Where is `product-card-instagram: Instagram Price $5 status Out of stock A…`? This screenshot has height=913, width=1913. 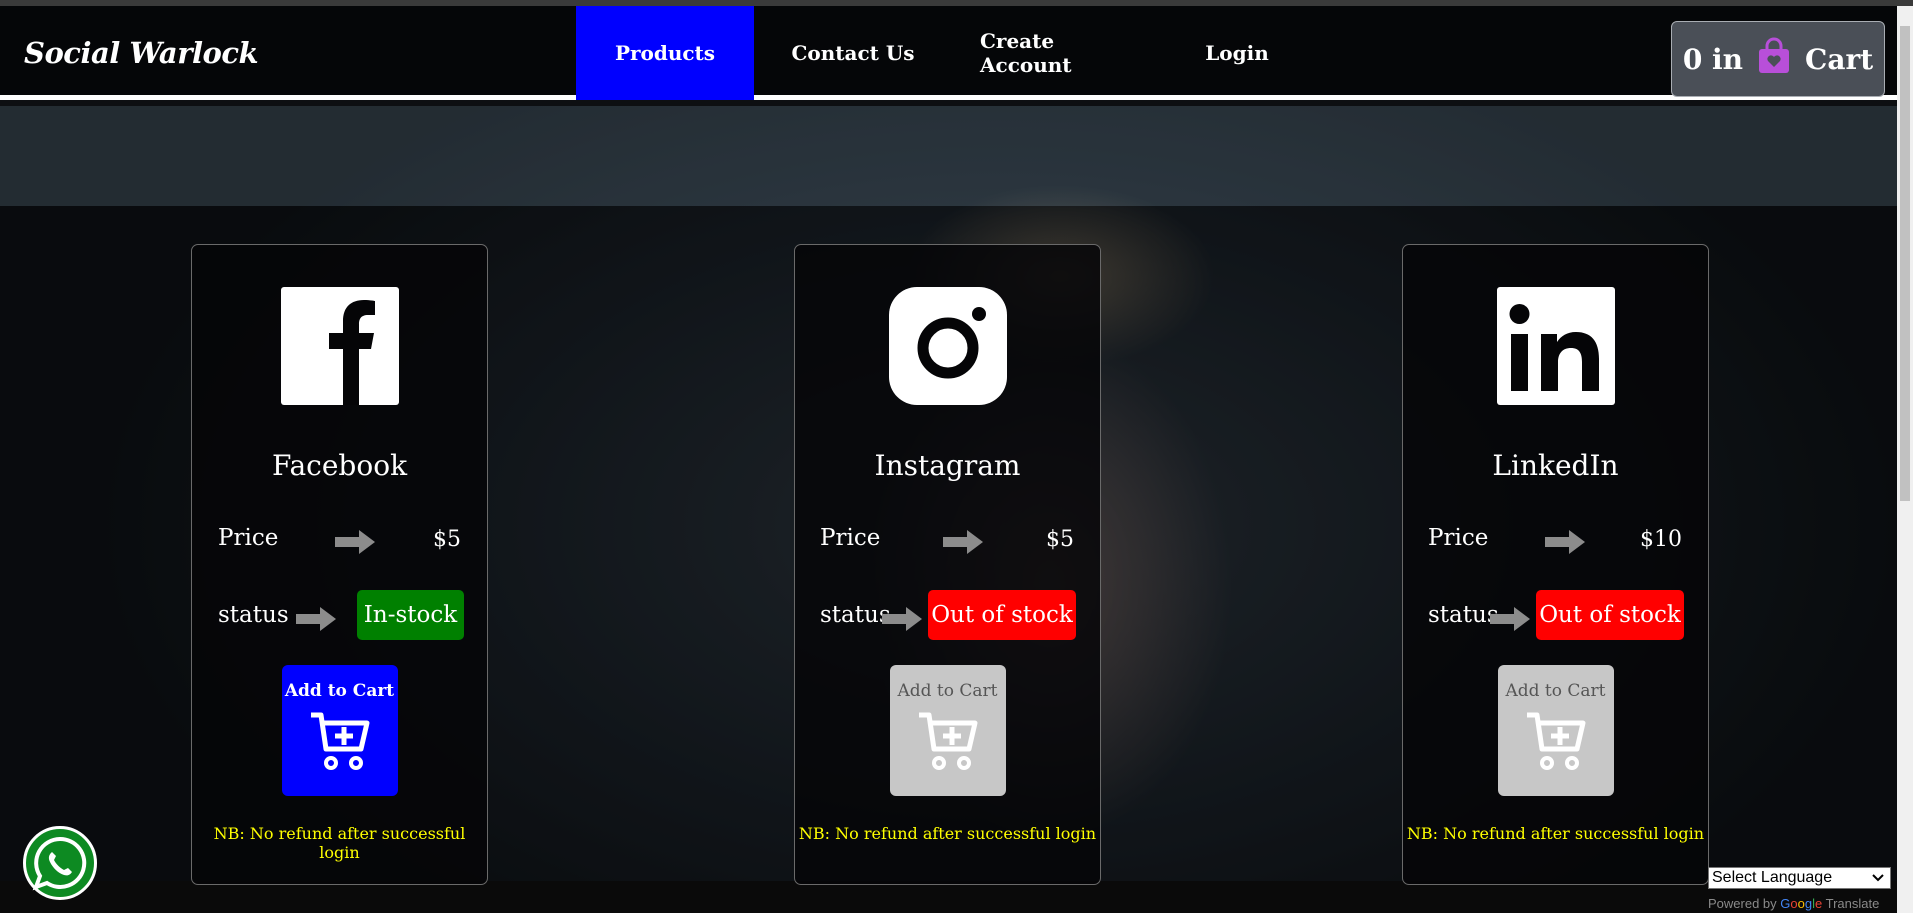 product-card-instagram: Instagram Price $5 status Out of stock A… is located at coordinates (947, 564).